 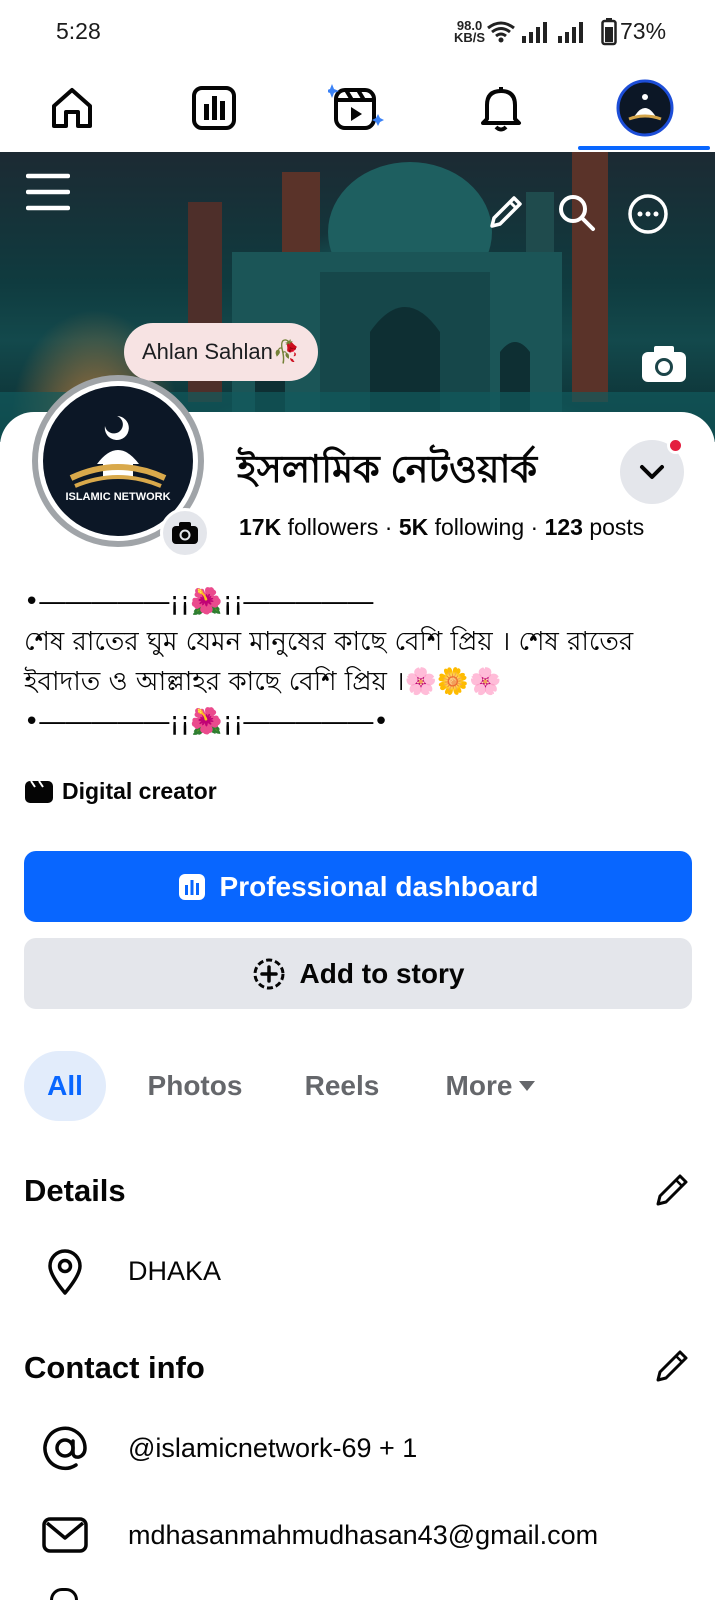 I want to click on location-pin-icon, so click(x=65, y=1272).